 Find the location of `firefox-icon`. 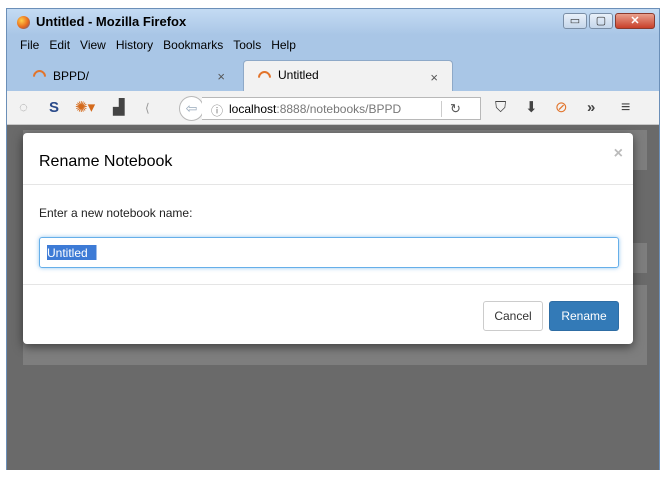

firefox-icon is located at coordinates (23, 22).